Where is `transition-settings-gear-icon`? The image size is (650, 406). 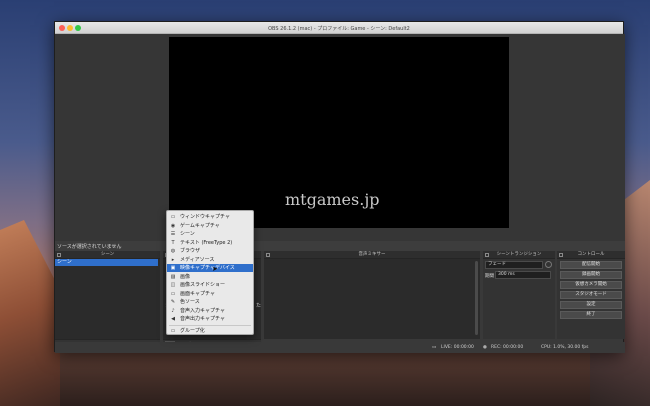 transition-settings-gear-icon is located at coordinates (548, 264).